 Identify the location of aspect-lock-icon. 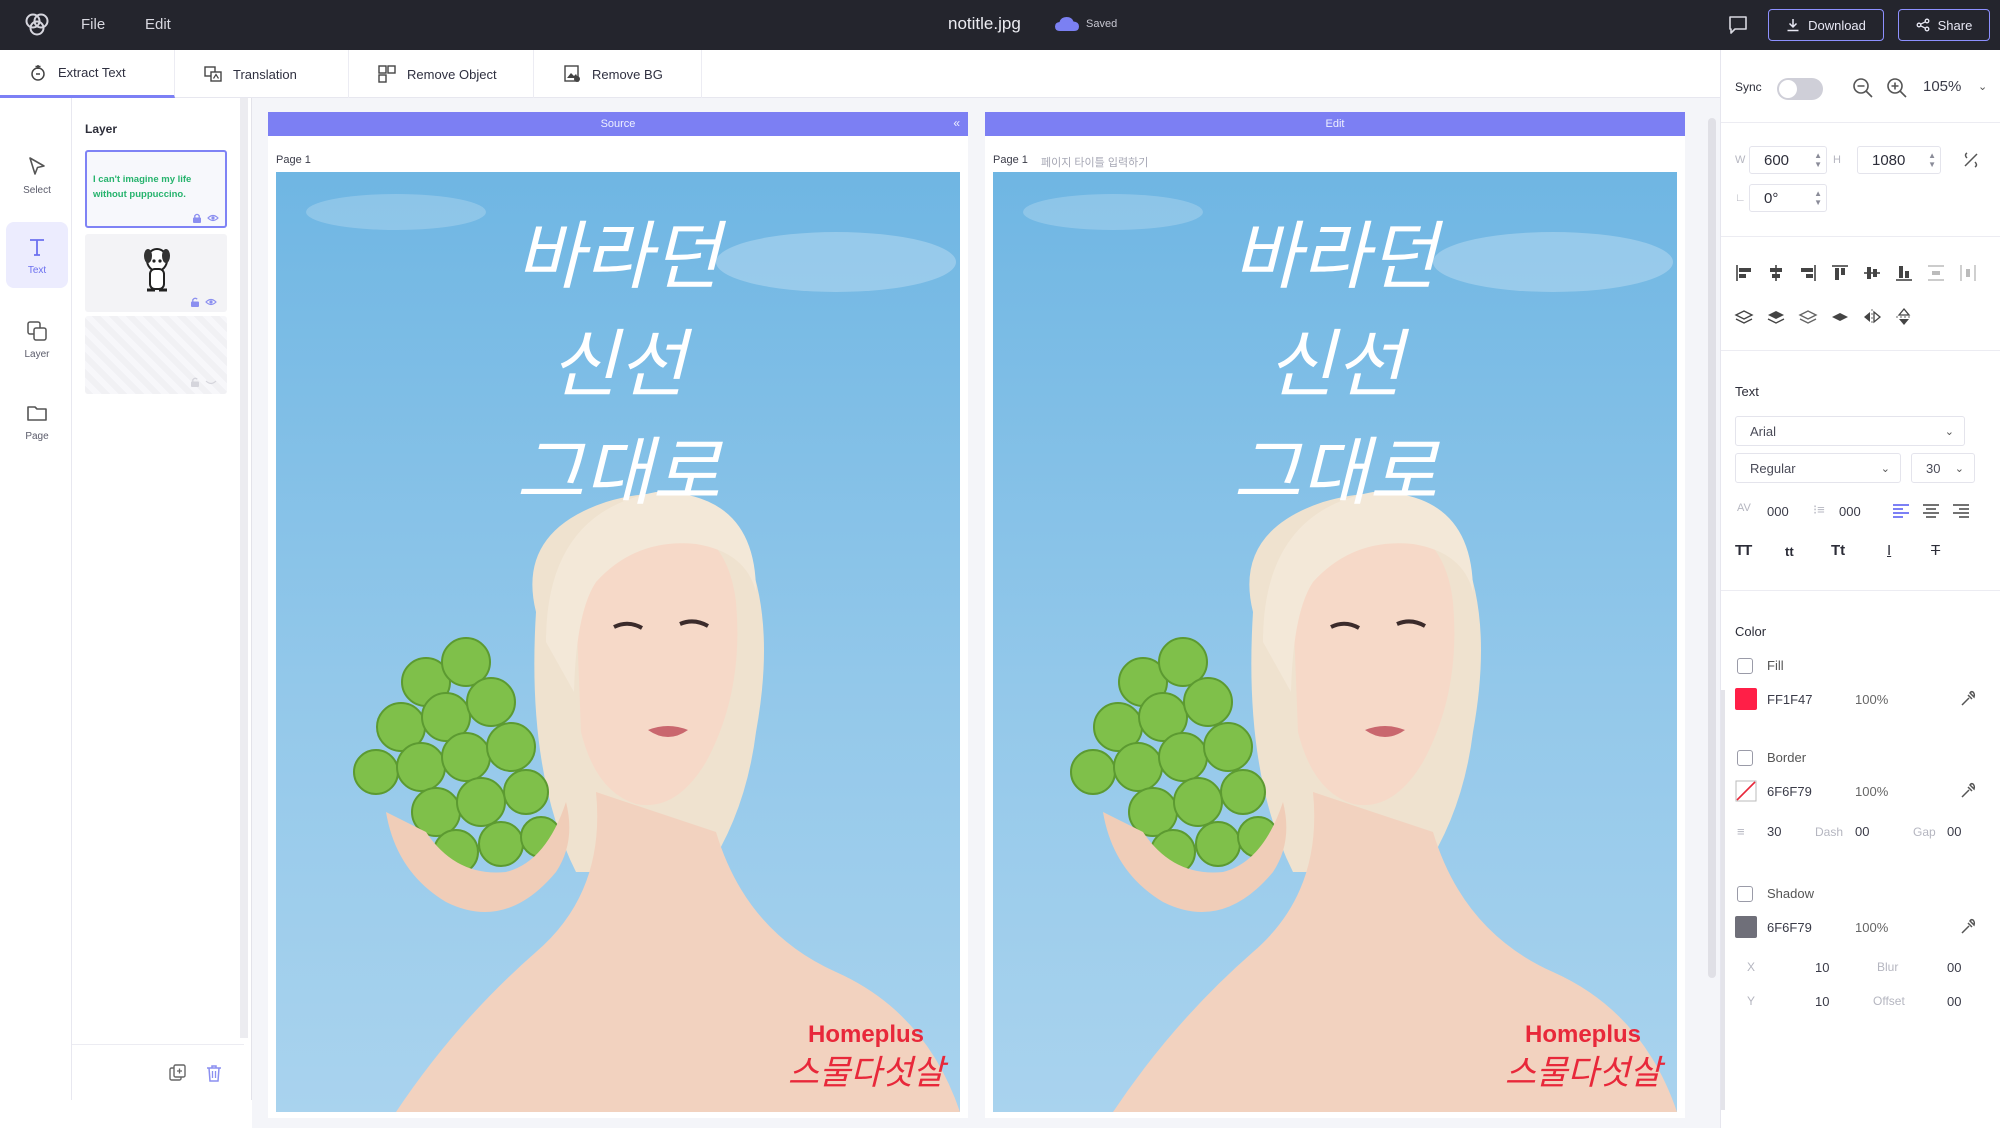
(1971, 160).